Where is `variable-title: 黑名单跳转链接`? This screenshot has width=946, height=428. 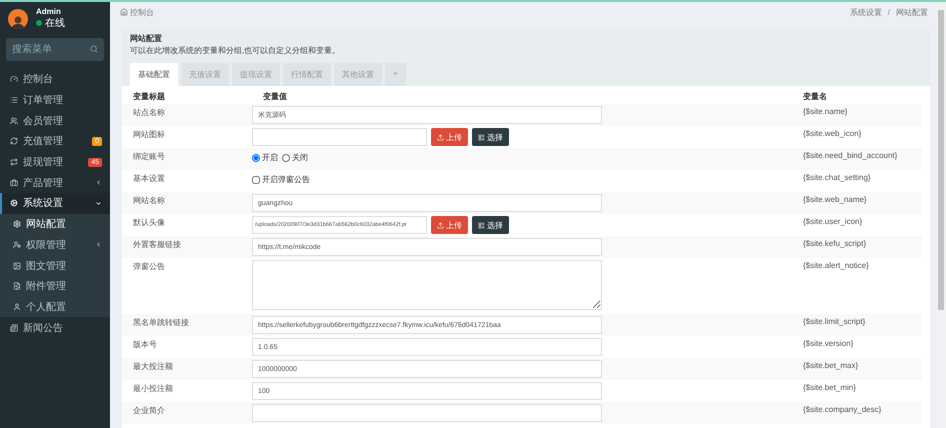
variable-title: 黑名单跳转链接 is located at coordinates (161, 322).